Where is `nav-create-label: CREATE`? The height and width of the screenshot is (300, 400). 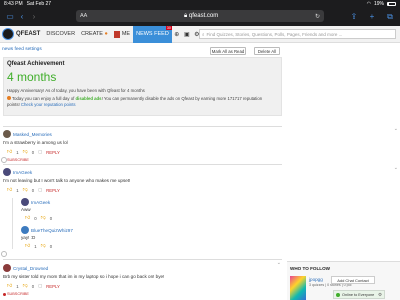
nav-create-label: CREATE is located at coordinates (92, 34).